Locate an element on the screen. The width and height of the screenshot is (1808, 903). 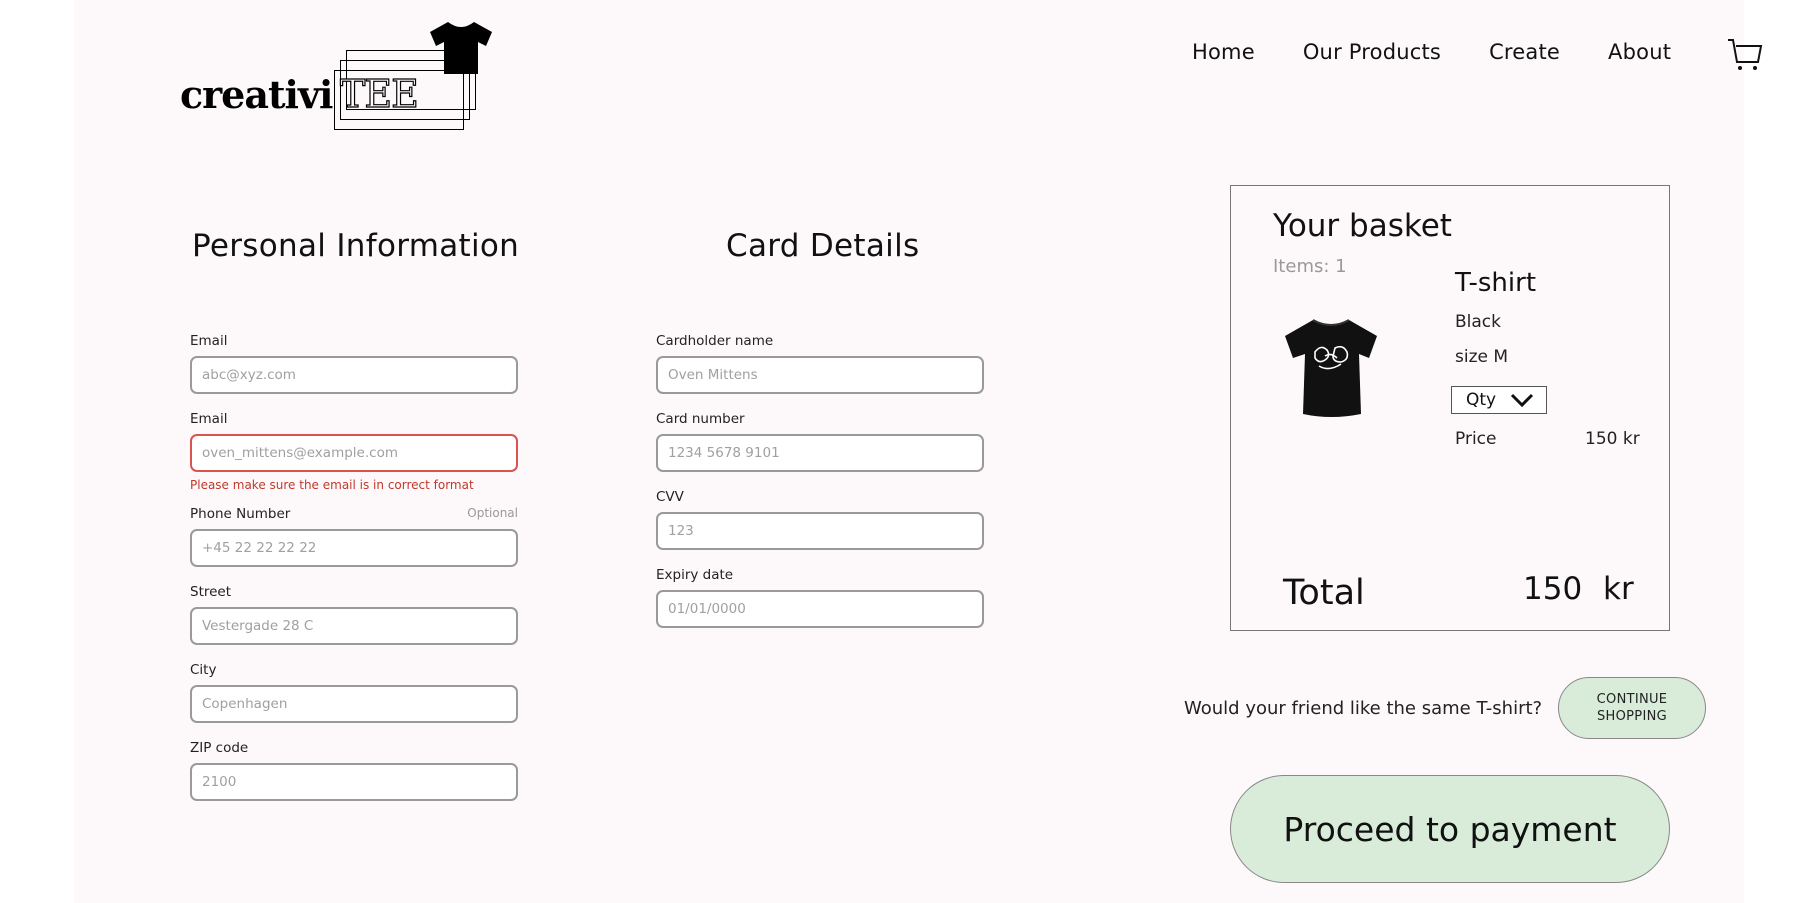
price-value: 150 kr is located at coordinates (1612, 439).